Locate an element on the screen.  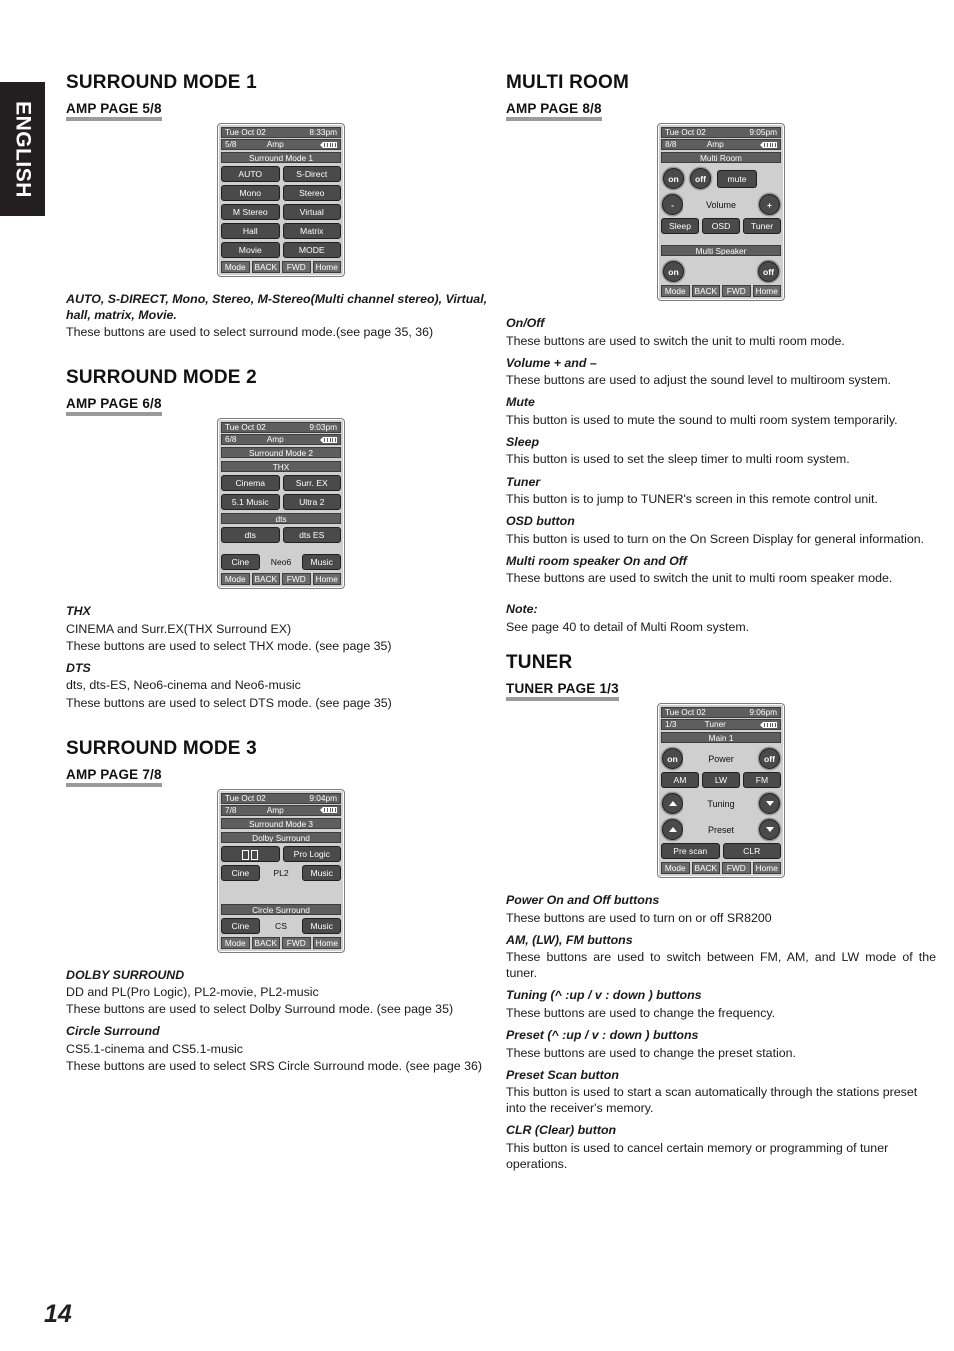
lcd-button-hall: Hall is located at coordinates (250, 231).